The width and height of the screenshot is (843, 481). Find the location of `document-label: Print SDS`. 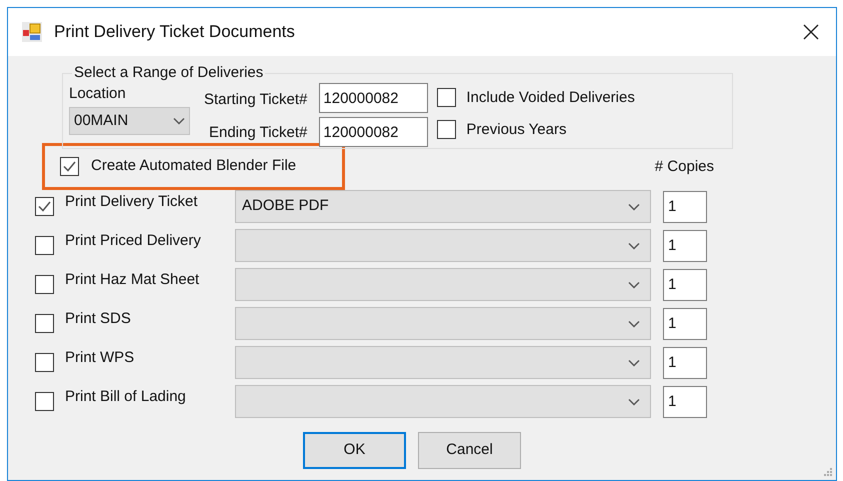

document-label: Print SDS is located at coordinates (98, 319).